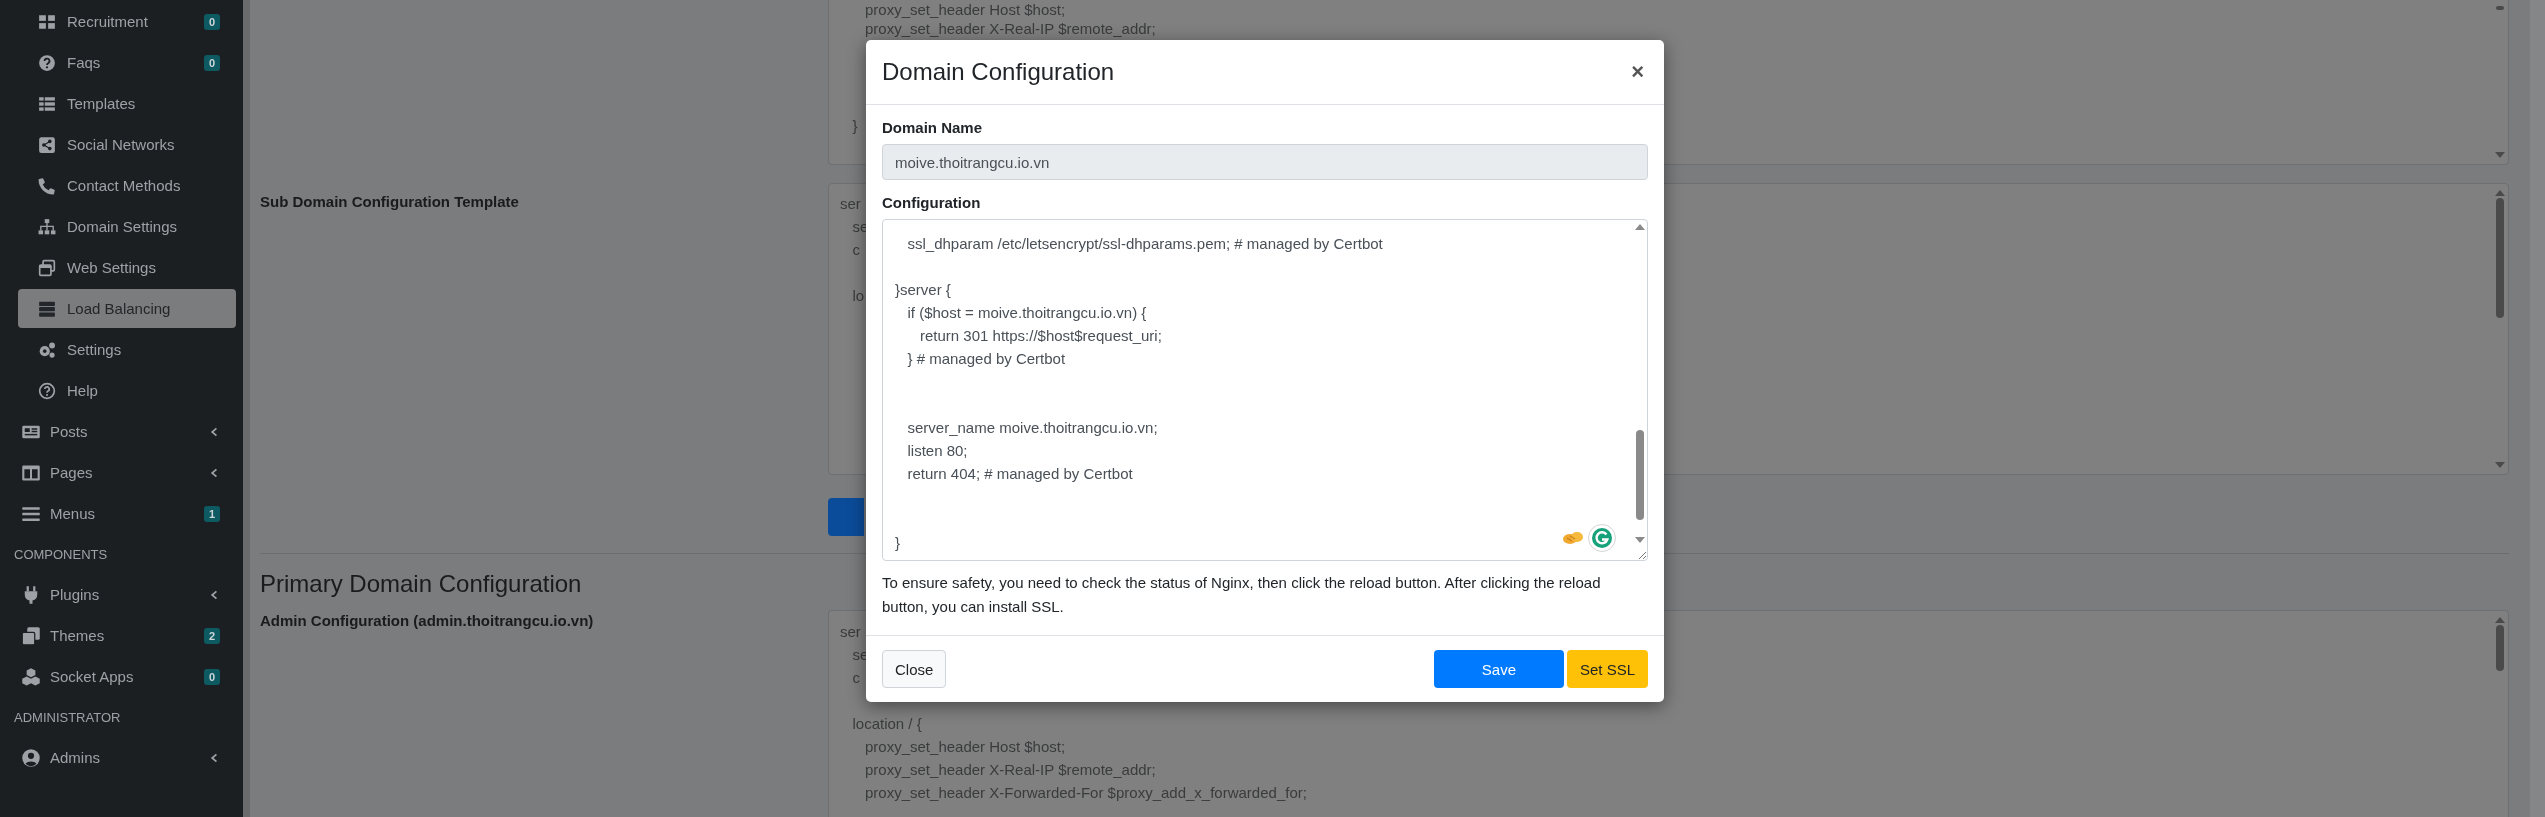 The width and height of the screenshot is (2545, 817). Describe the element at coordinates (127, 267) in the screenshot. I see `sidebar-item: Web Settings` at that location.